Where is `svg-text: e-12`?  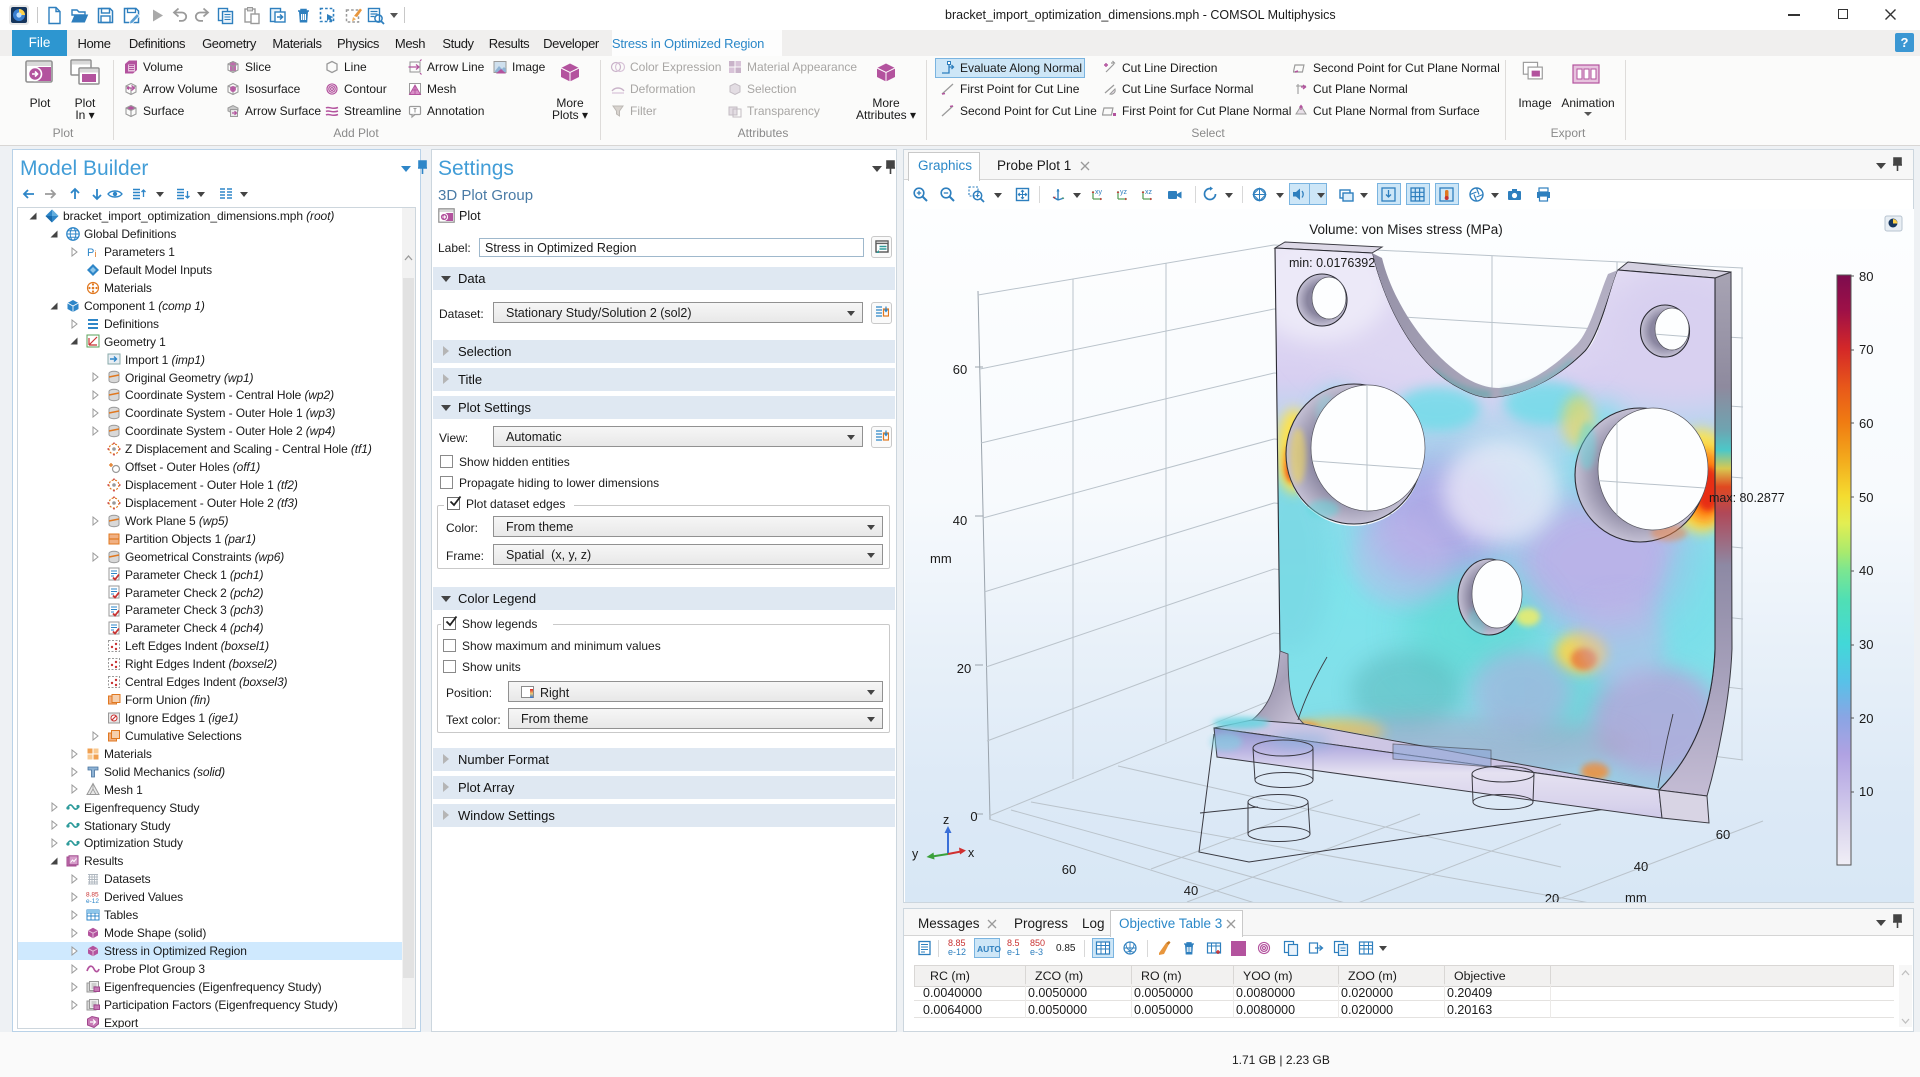 svg-text: e-12 is located at coordinates (92, 901).